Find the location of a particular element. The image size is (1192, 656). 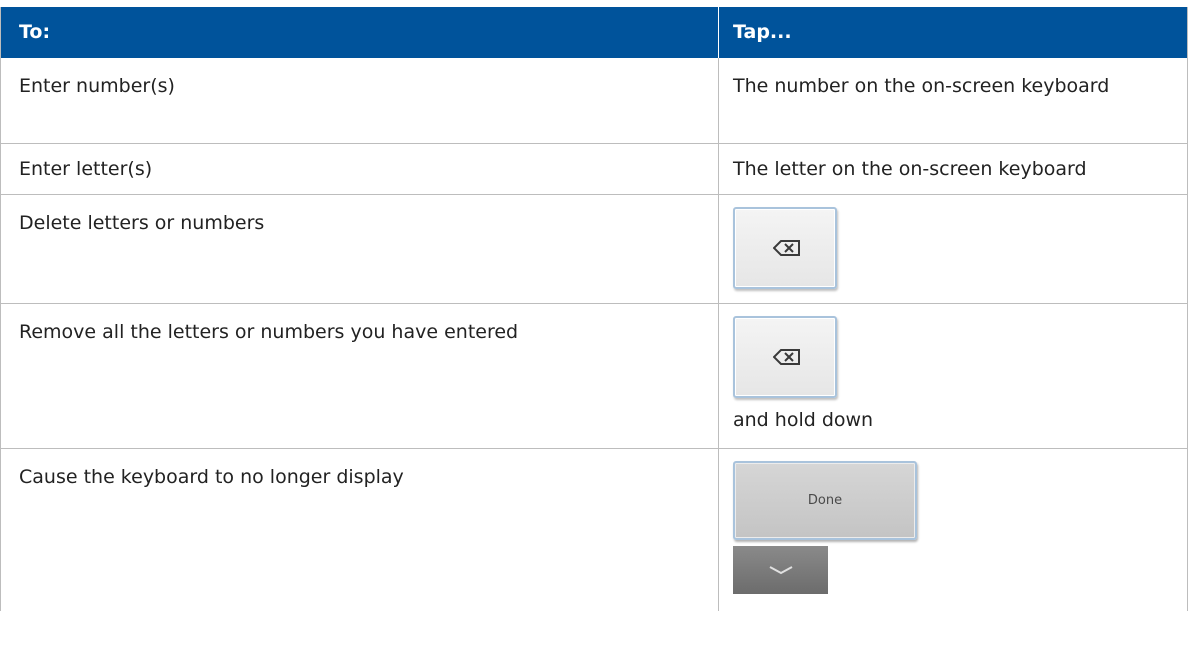

hide-keyboard-key-image is located at coordinates (780, 570).